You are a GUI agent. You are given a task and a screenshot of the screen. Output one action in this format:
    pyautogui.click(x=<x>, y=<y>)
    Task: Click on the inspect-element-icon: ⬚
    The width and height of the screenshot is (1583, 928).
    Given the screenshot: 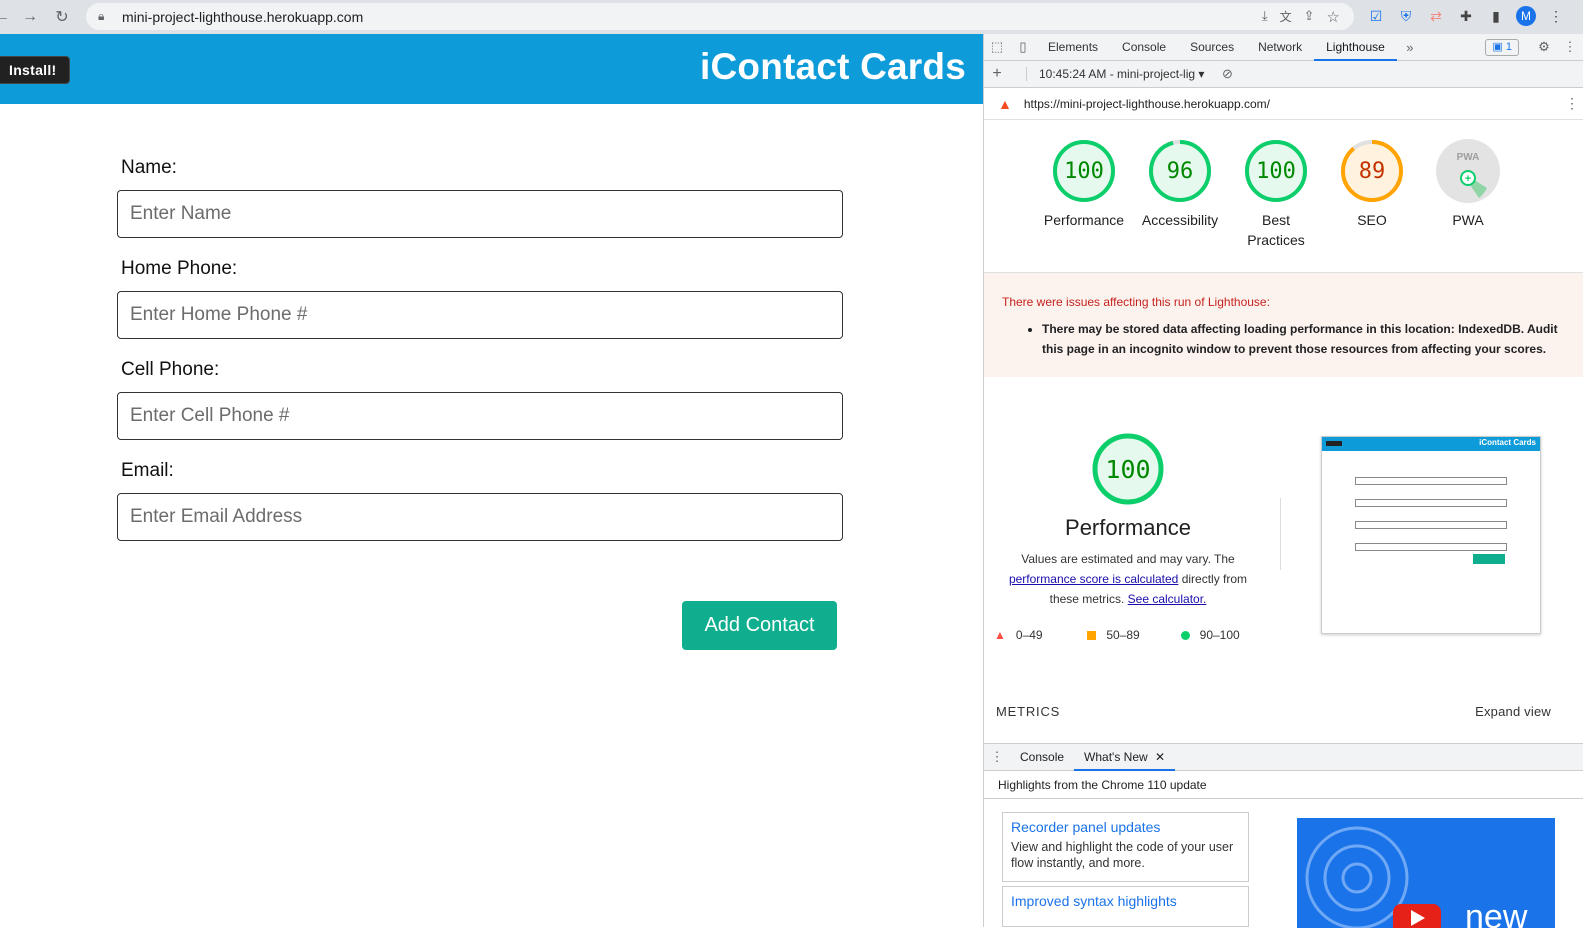 What is the action you would take?
    pyautogui.click(x=997, y=47)
    